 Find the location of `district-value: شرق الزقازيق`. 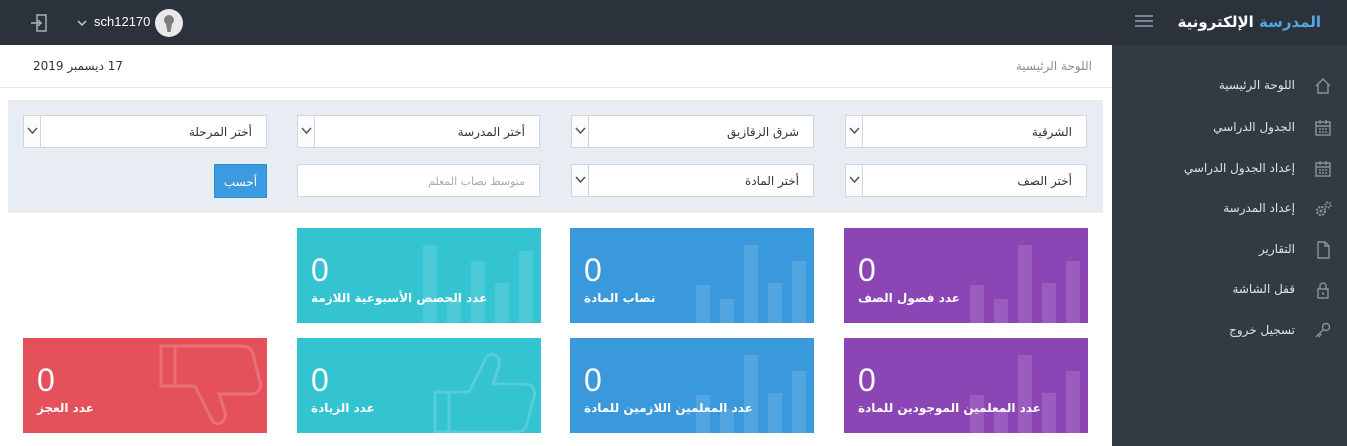

district-value: شرق الزقازيق is located at coordinates (763, 132).